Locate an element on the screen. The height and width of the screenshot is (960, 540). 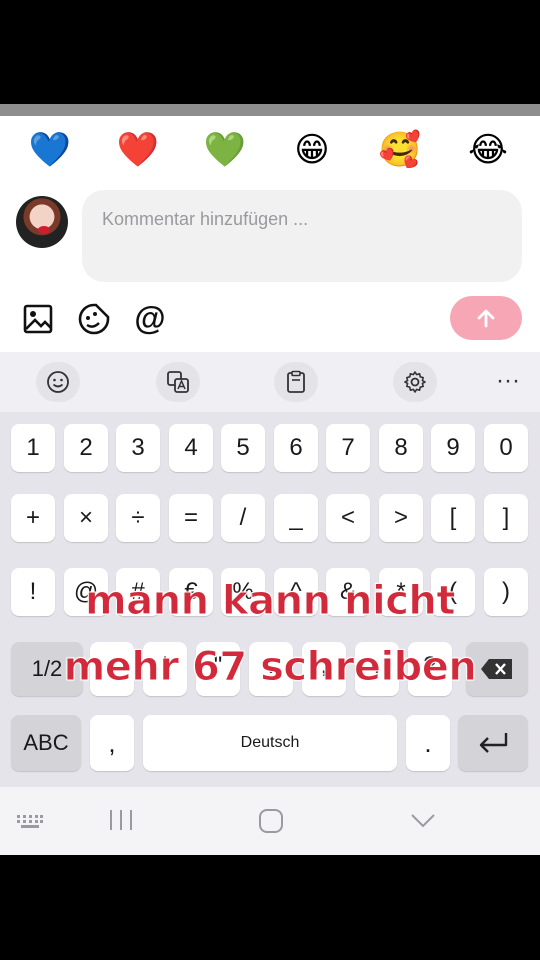
overlay-caption-line2: mehr 67 schreiben is located at coordinates (270, 667).